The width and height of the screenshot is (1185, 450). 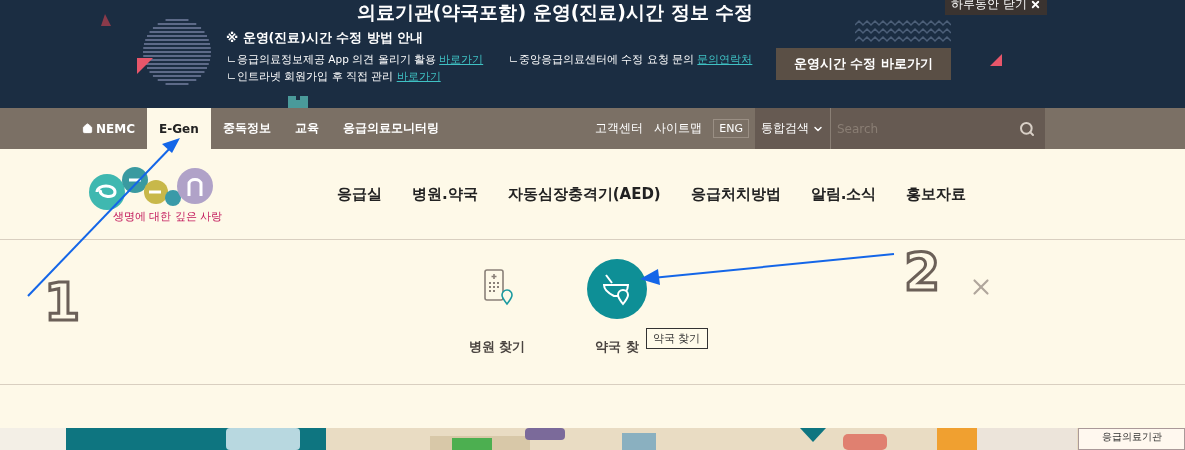 What do you see at coordinates (1035, 5) in the screenshot?
I see `close-icon` at bounding box center [1035, 5].